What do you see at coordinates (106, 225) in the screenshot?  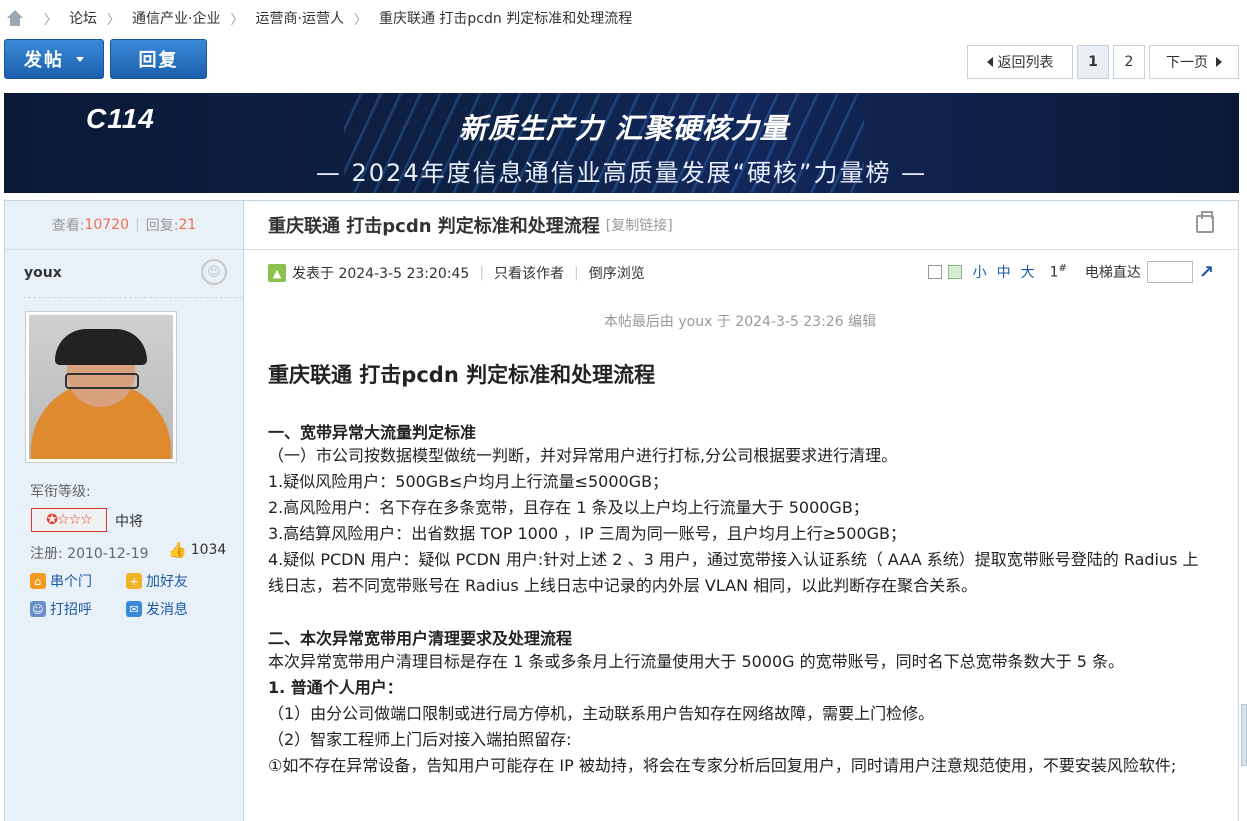 I see `views-count: 10720` at bounding box center [106, 225].